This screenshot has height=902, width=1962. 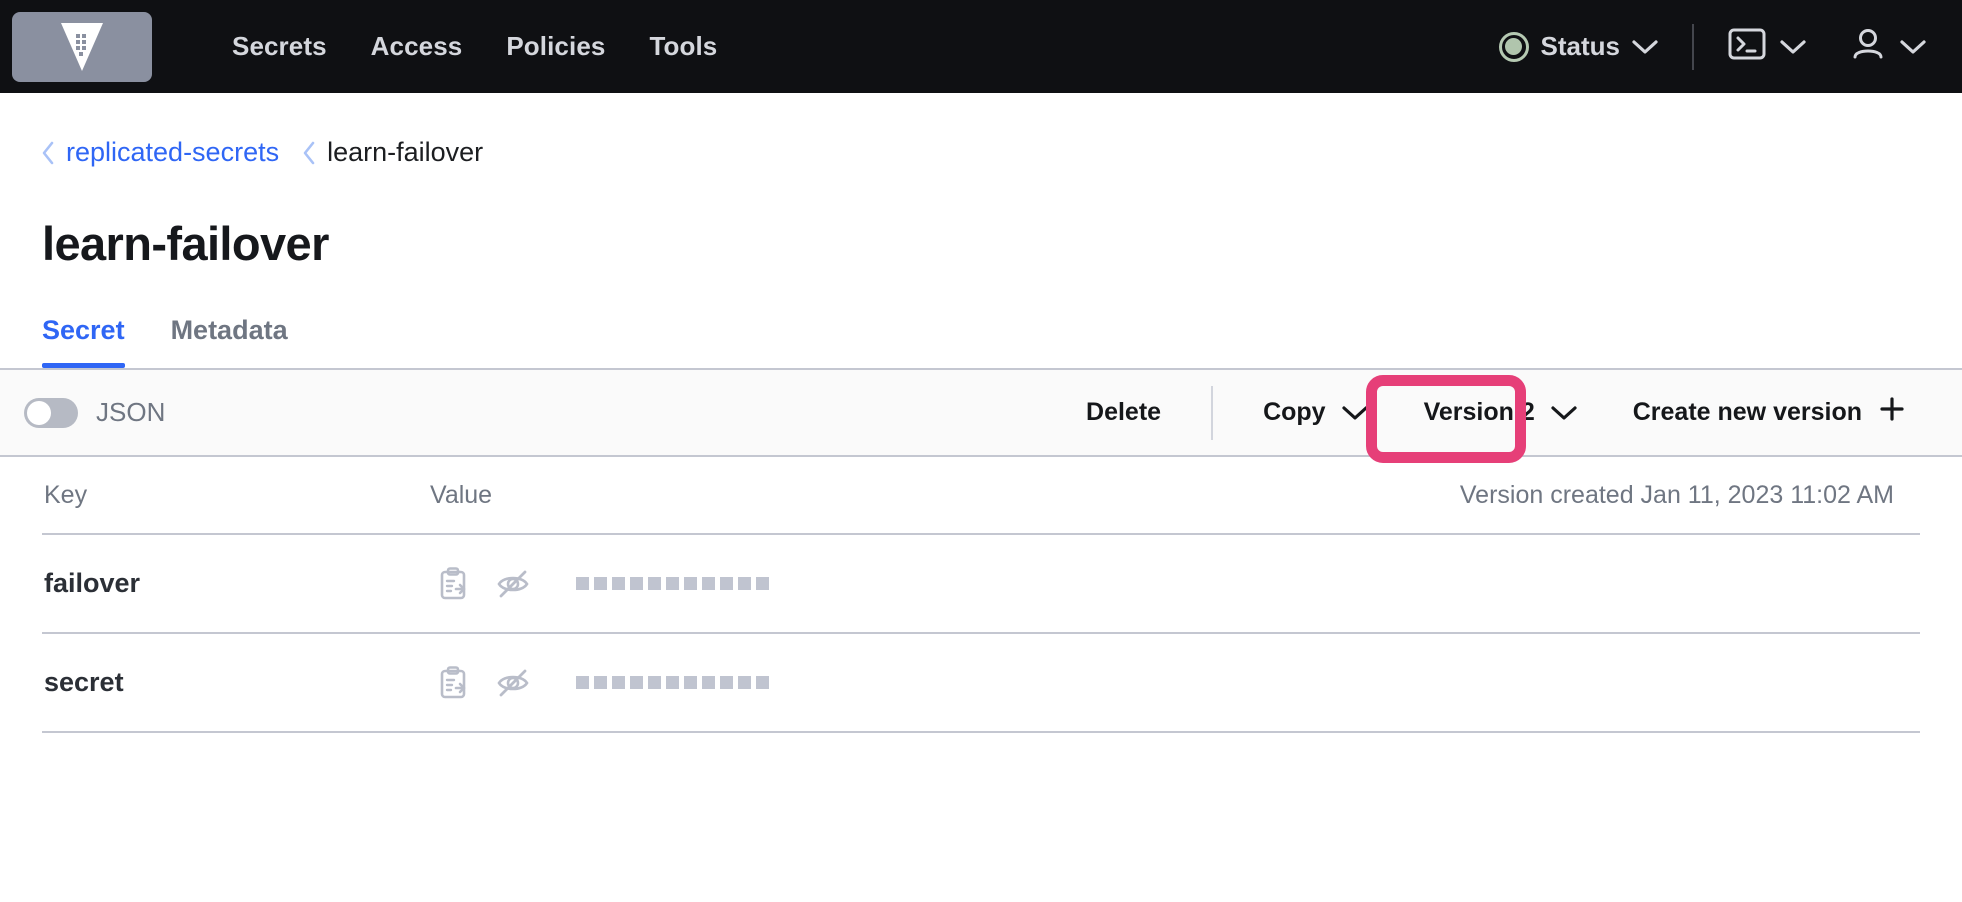 I want to click on vault-logo-icon, so click(x=82, y=47).